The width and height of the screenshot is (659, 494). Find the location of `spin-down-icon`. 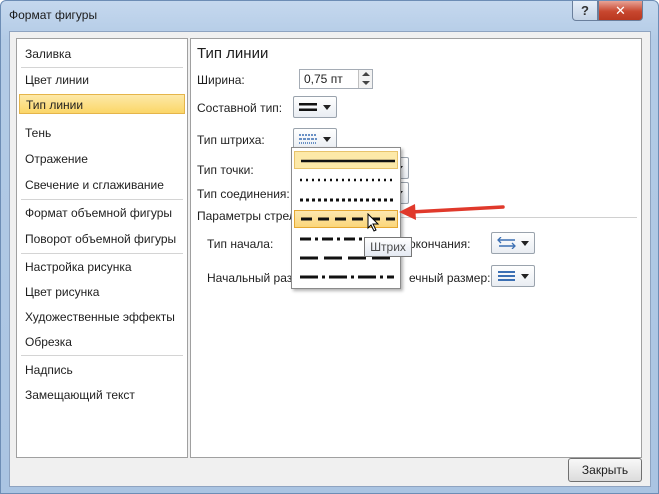

spin-down-icon is located at coordinates (366, 83).